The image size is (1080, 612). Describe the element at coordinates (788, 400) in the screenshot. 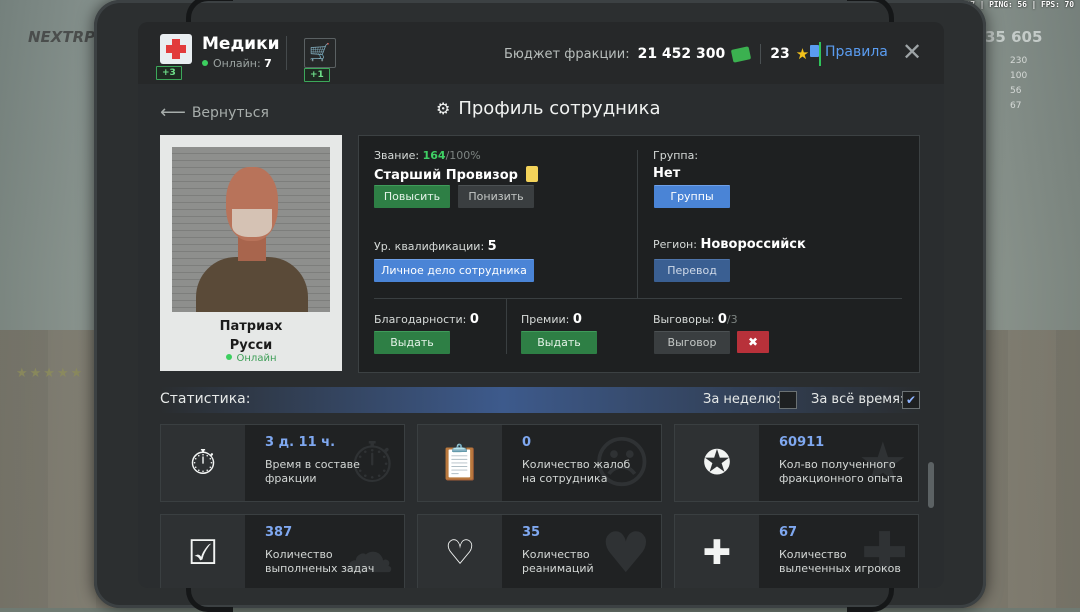

I see `week-filter-checkbox` at that location.